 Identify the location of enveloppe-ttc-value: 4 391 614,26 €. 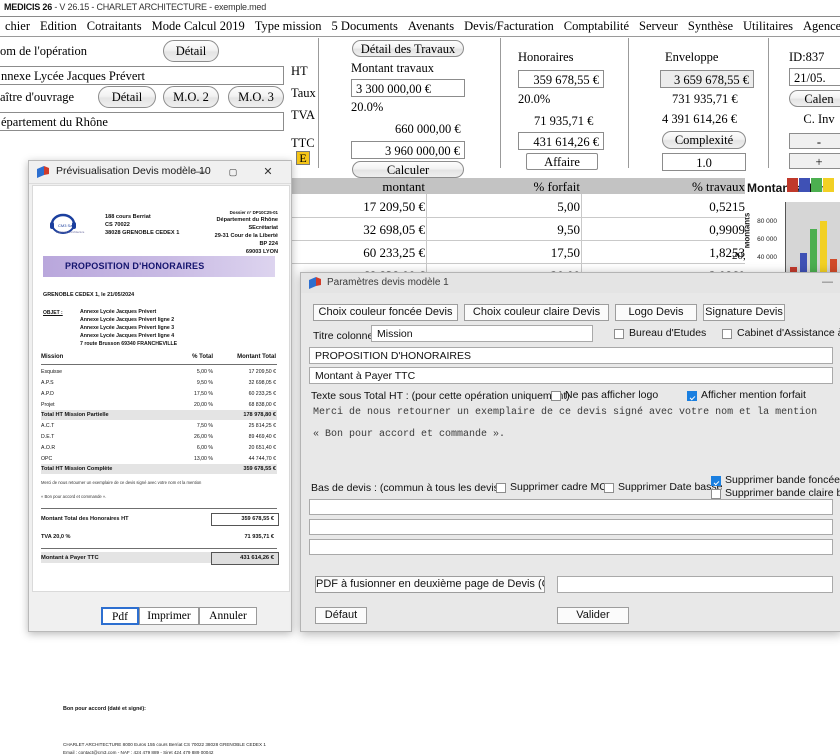
(699, 119).